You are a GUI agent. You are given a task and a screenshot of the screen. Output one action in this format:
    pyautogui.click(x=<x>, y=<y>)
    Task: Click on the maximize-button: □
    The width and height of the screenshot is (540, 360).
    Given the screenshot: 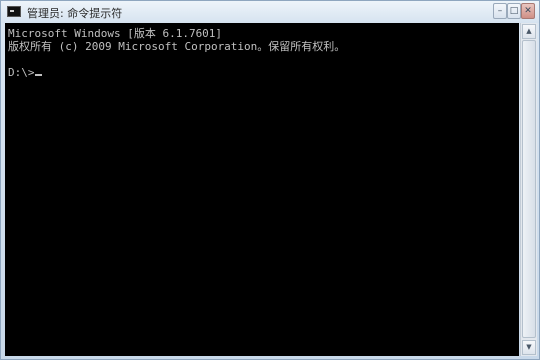 What is the action you would take?
    pyautogui.click(x=514, y=11)
    